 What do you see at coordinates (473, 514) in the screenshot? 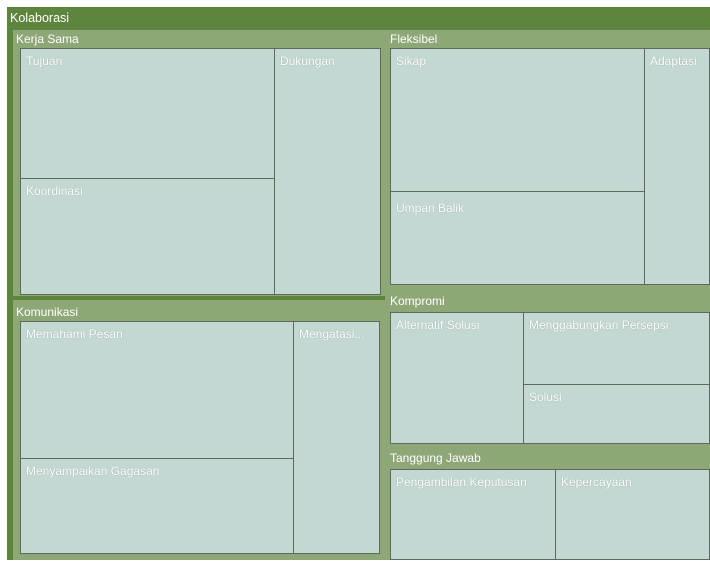
I see `leaf-pengambilan-keputusan: Pengambilan Keputusan` at bounding box center [473, 514].